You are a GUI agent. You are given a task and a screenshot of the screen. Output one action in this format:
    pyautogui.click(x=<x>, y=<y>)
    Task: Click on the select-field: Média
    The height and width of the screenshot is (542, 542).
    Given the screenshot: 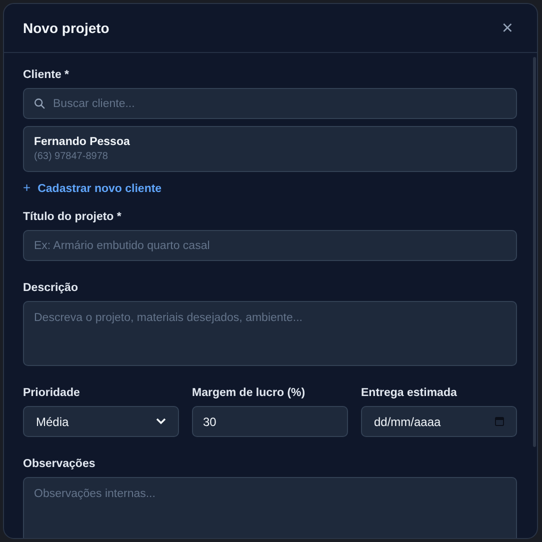 What is the action you would take?
    pyautogui.click(x=101, y=421)
    